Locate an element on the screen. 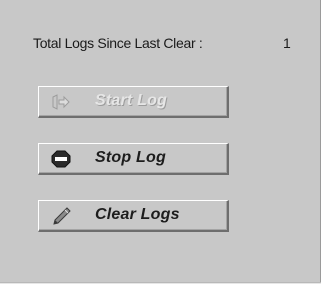 The image size is (327, 294). stop-log-label: Stop Log is located at coordinates (130, 157).